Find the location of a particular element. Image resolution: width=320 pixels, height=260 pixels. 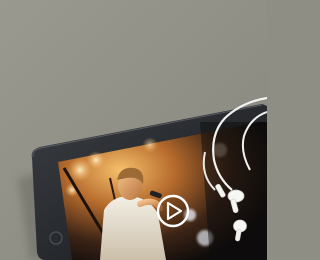

play-button is located at coordinates (173, 211).